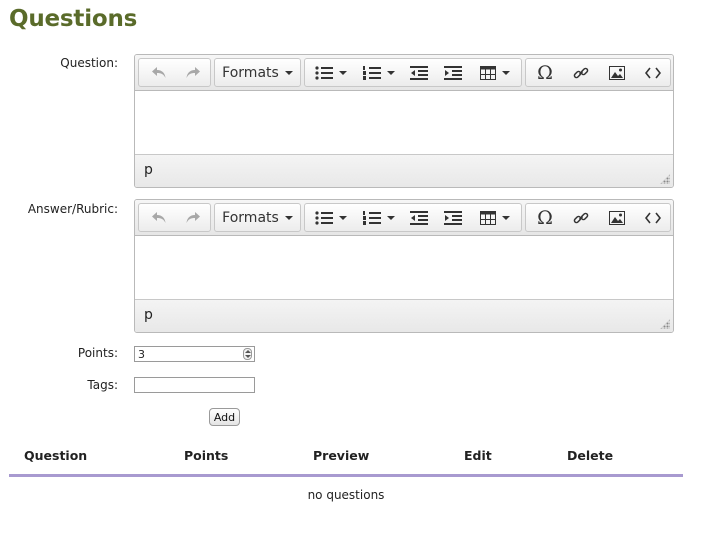 The width and height of the screenshot is (702, 544). Describe the element at coordinates (73, 19) in the screenshot. I see `page-title: Questions` at that location.